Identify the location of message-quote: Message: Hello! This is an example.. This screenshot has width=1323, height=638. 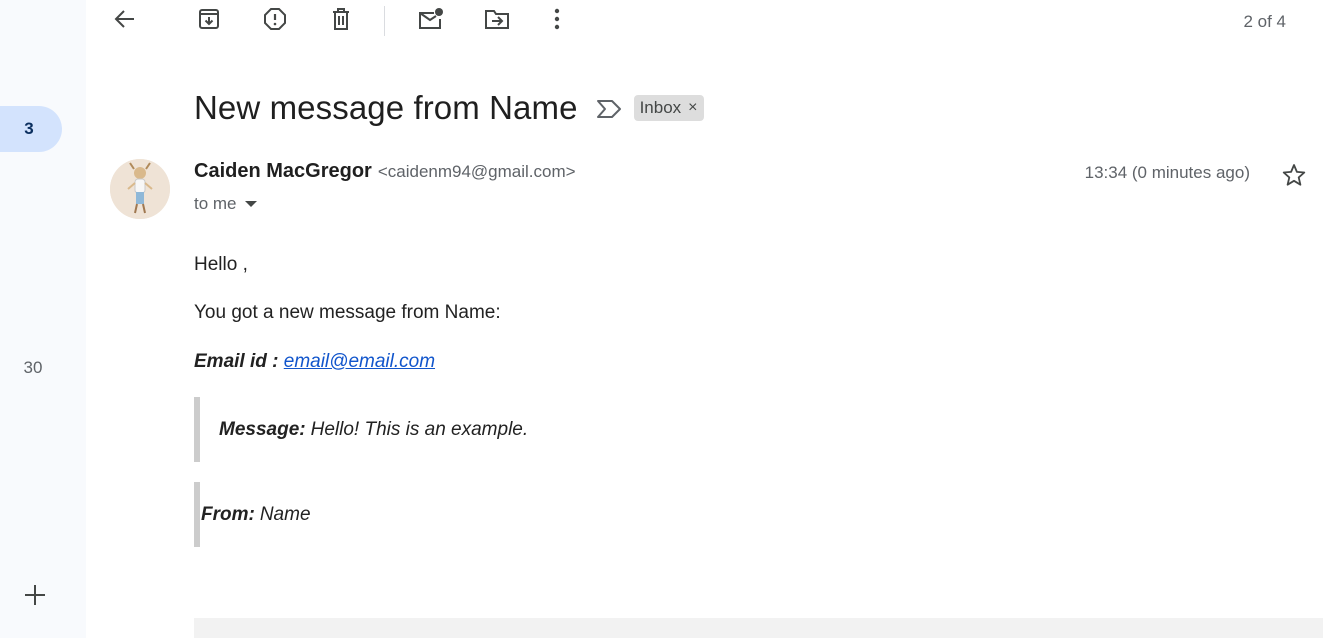
(361, 429).